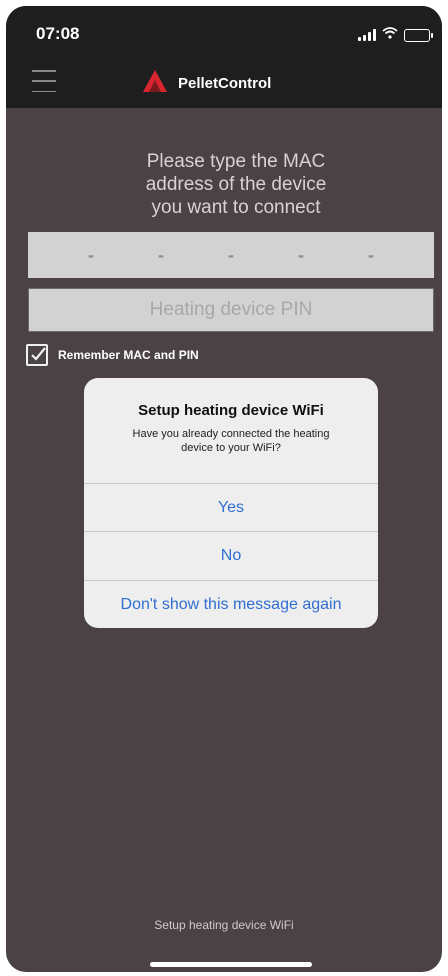  I want to click on remember-label: Remember MAC and PIN, so click(128, 355).